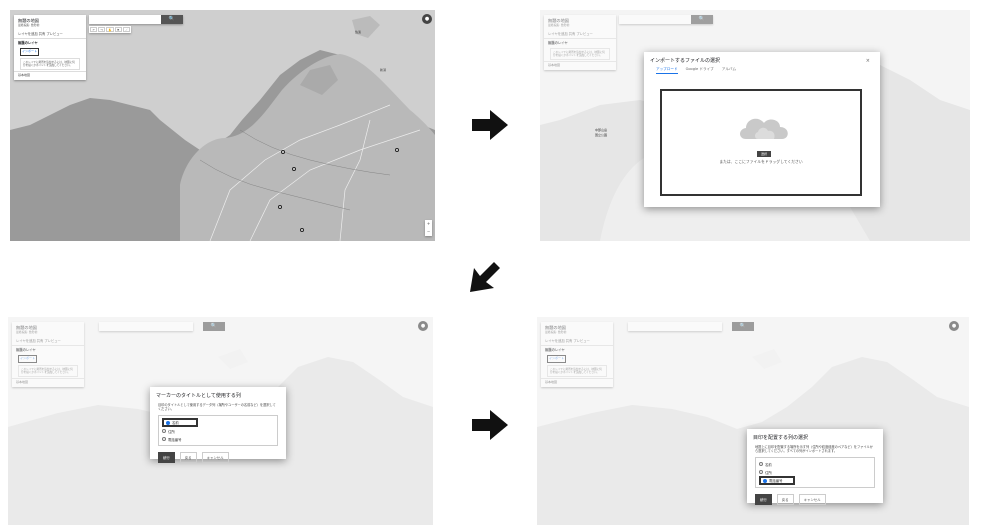 The height and width of the screenshot is (526, 981). Describe the element at coordinates (198, 396) in the screenshot. I see `dialog-title: マーカーのタイトルとして使用する列` at that location.